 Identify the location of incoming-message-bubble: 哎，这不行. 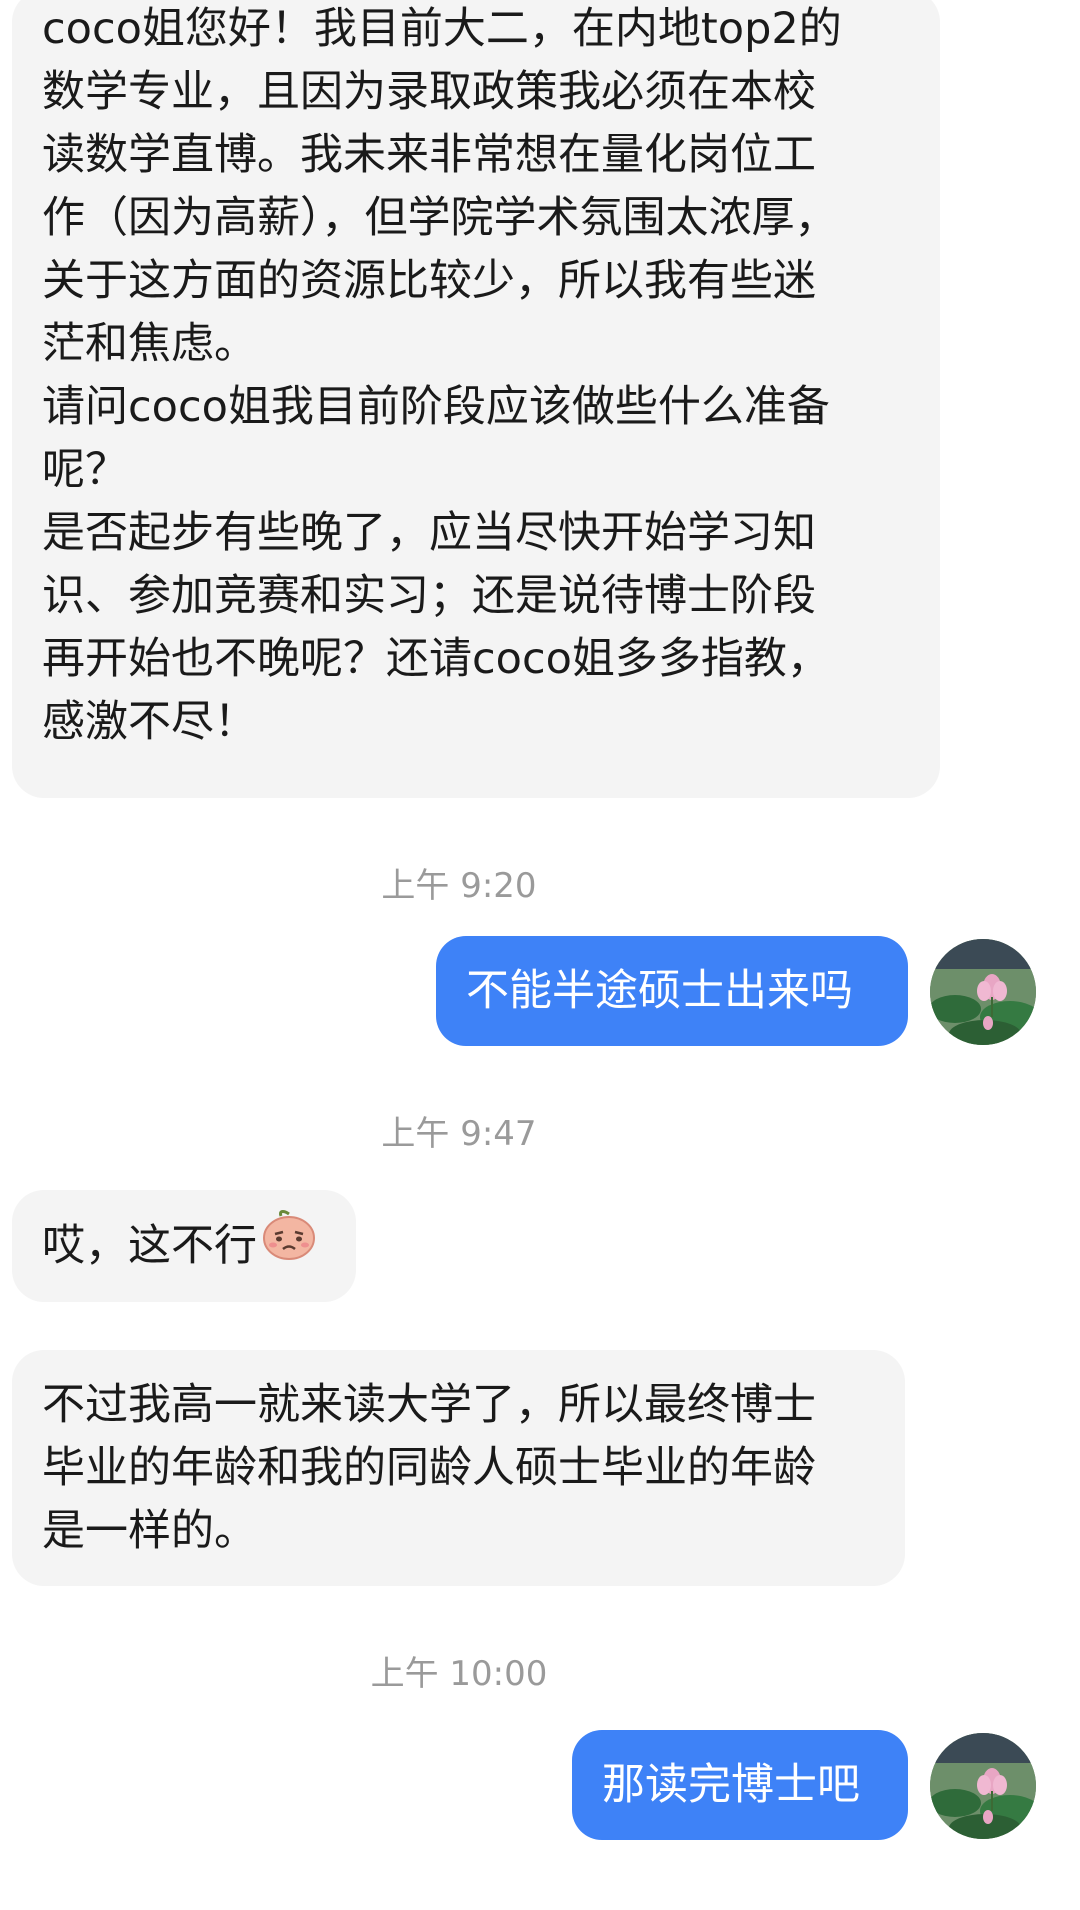
(184, 1246).